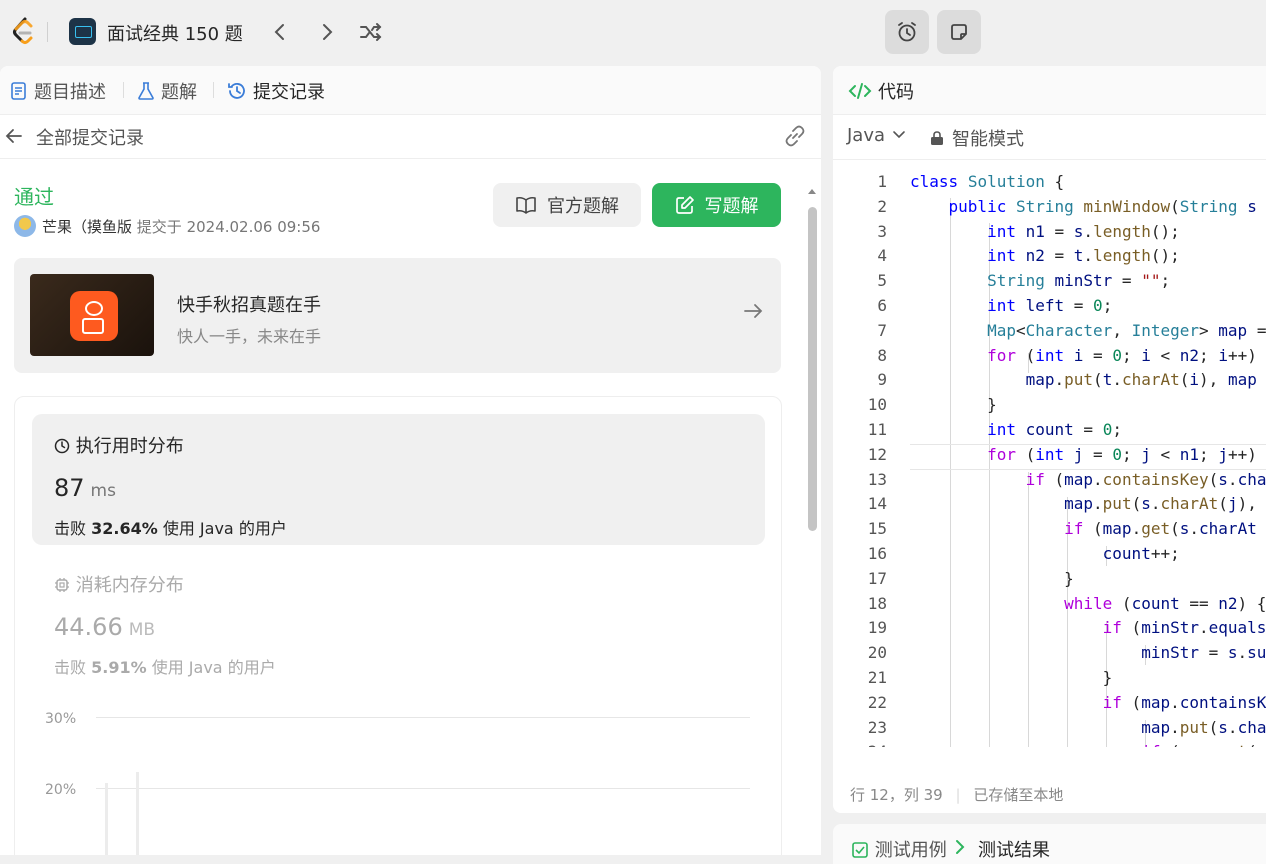 This screenshot has height=864, width=1266. Describe the element at coordinates (877, 135) in the screenshot. I see `language-select: Java` at that location.